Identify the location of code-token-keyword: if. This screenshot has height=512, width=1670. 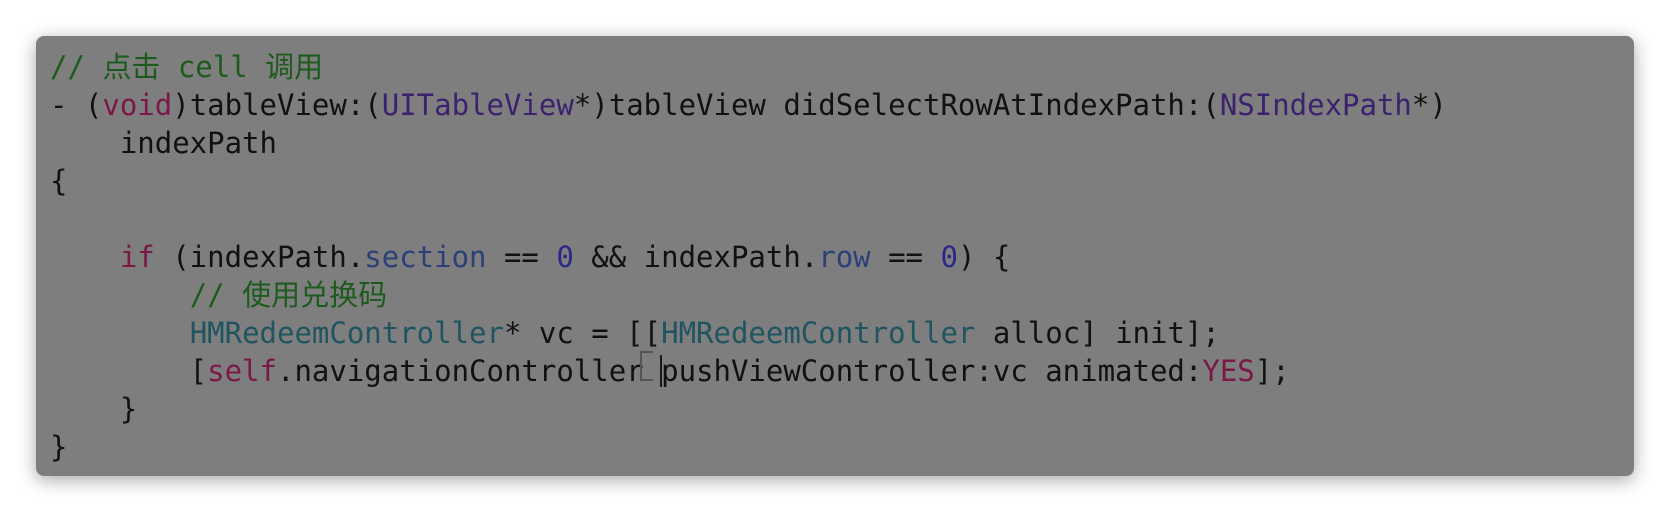
(137, 257).